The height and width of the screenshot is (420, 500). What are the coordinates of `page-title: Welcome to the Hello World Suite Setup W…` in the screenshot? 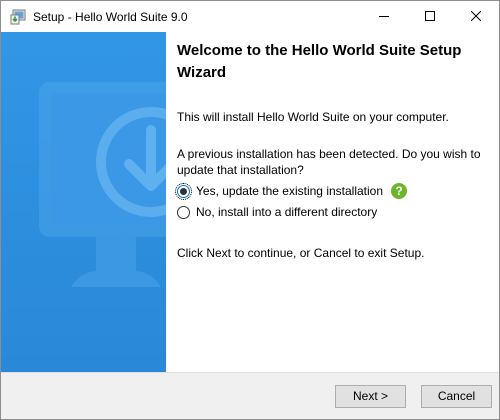 It's located at (319, 61).